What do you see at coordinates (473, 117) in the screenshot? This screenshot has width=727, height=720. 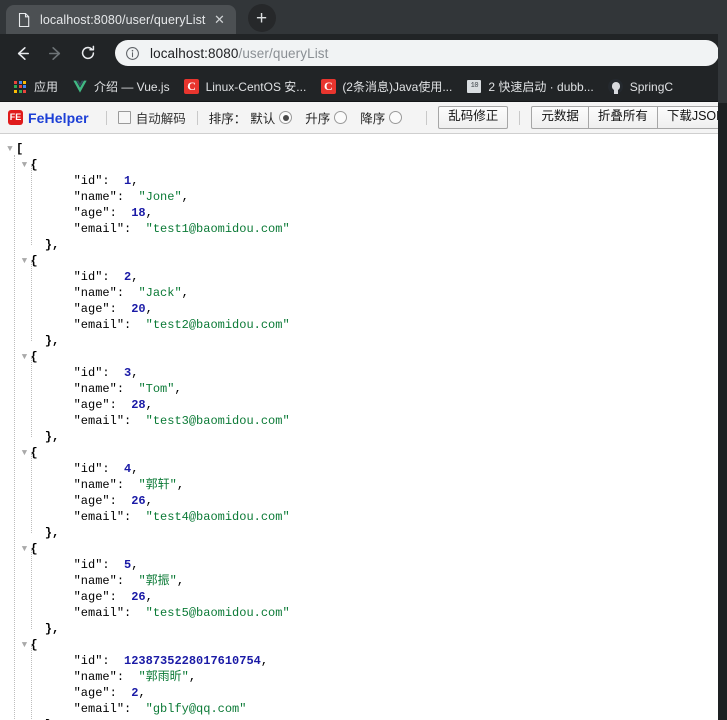 I see `fix-encoding-button: 乱码修正` at bounding box center [473, 117].